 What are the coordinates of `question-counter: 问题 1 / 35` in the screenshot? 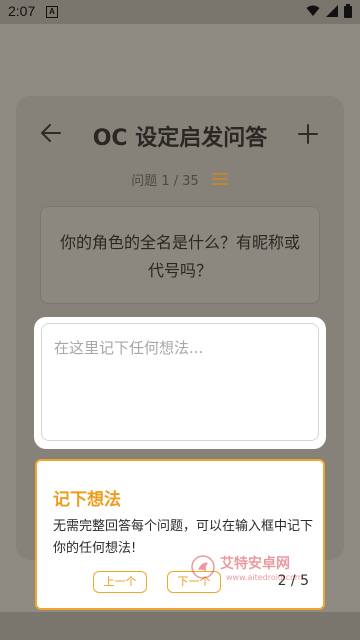 It's located at (165, 181).